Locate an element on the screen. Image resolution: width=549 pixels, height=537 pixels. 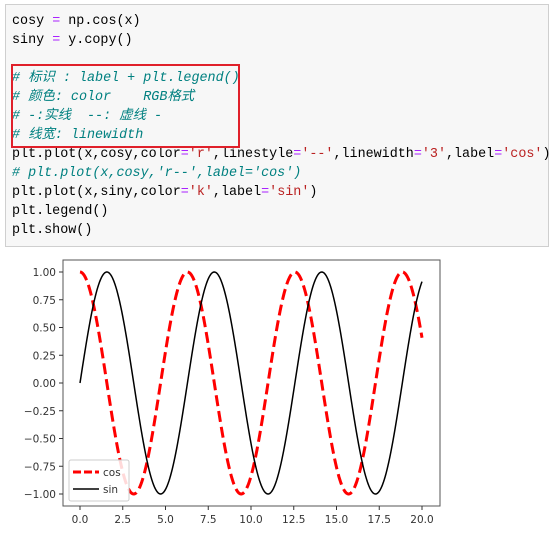
code-line: cosy = np.cos(x) is located at coordinates (280, 21).